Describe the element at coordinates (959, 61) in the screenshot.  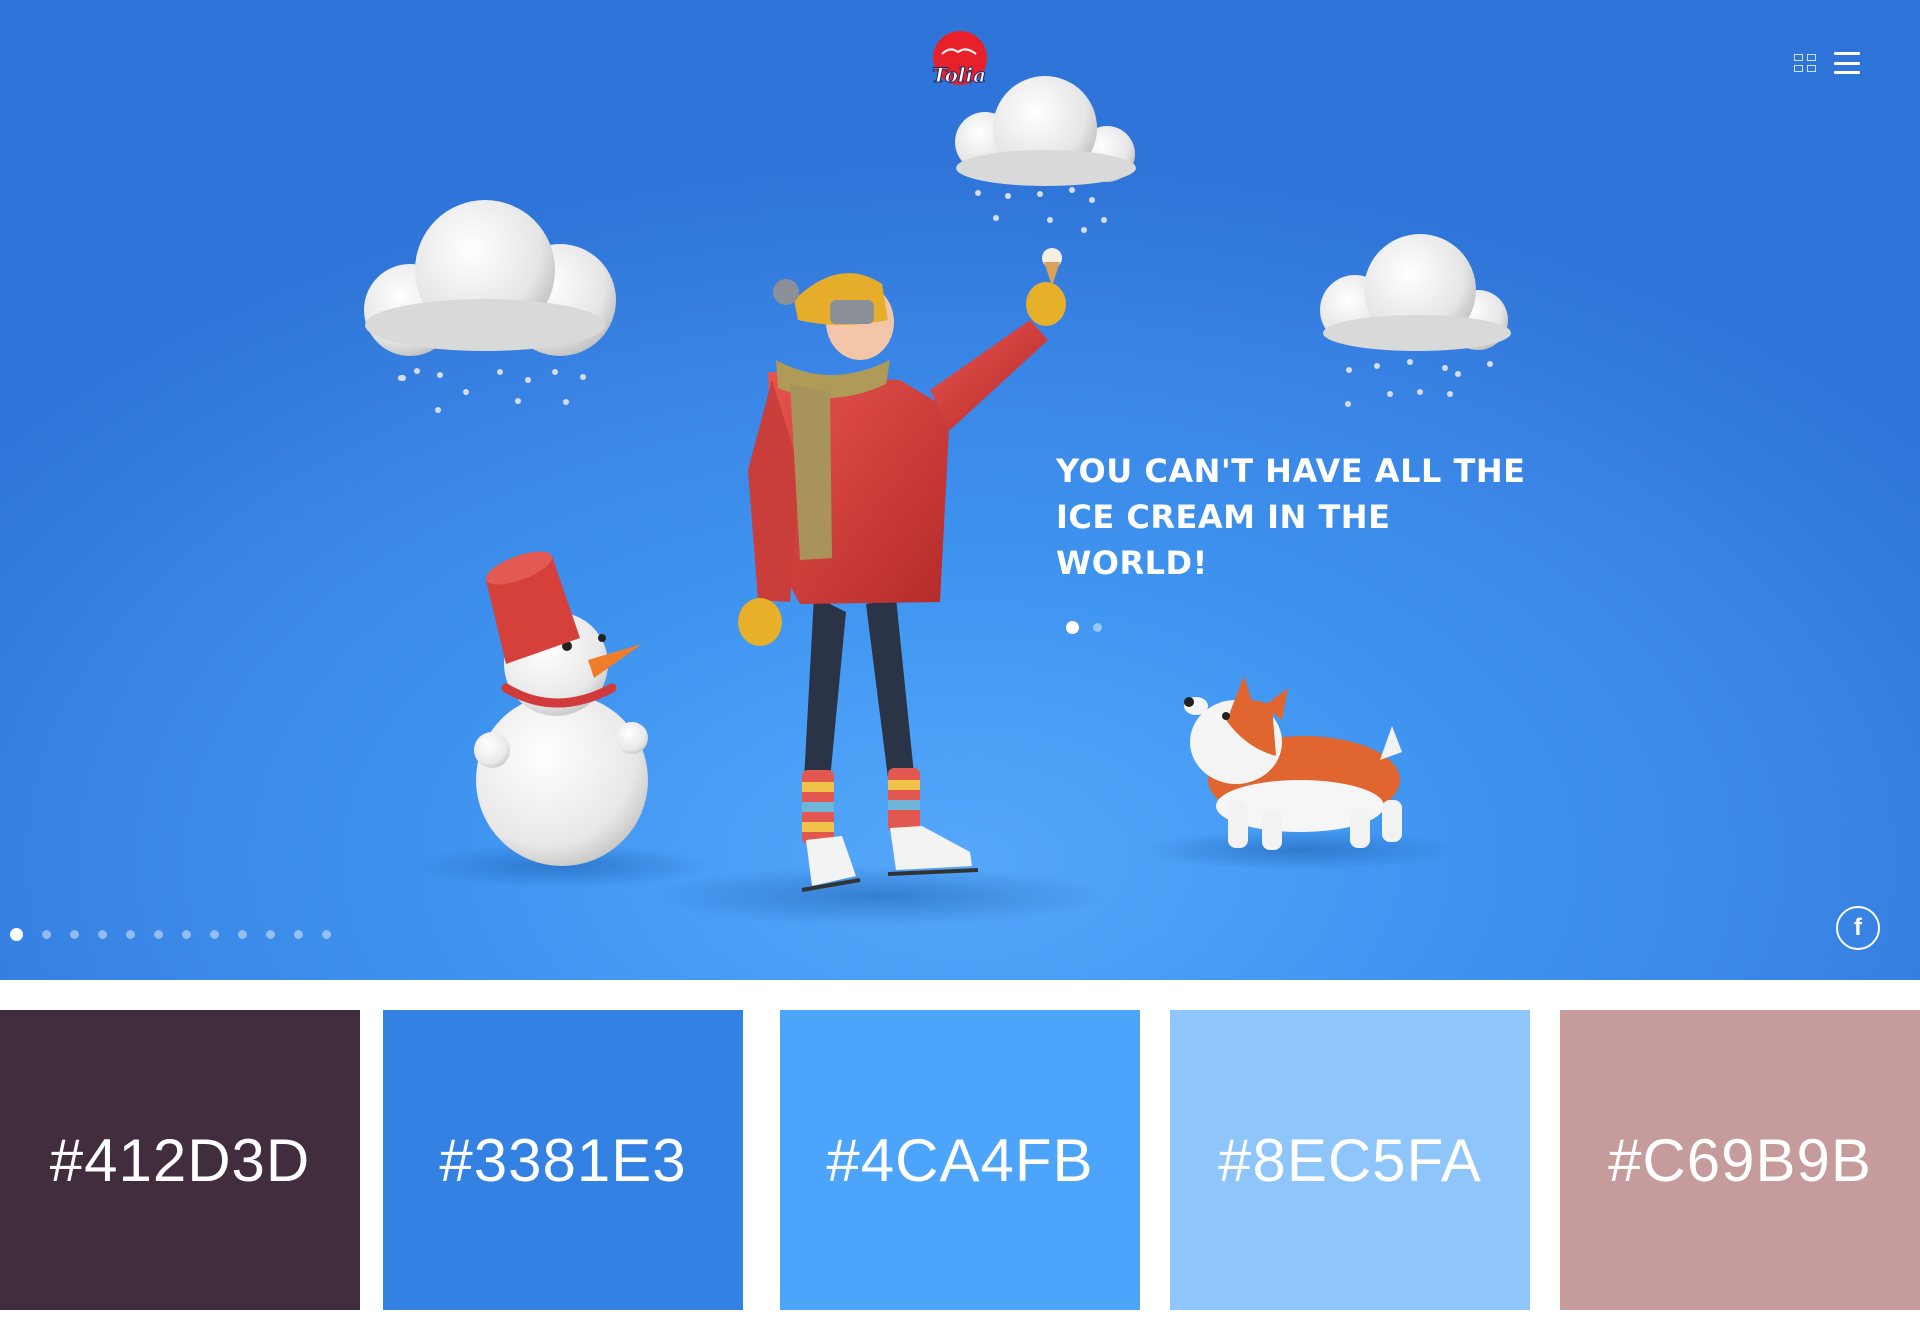
I see `tolia-logo: Tolia` at that location.